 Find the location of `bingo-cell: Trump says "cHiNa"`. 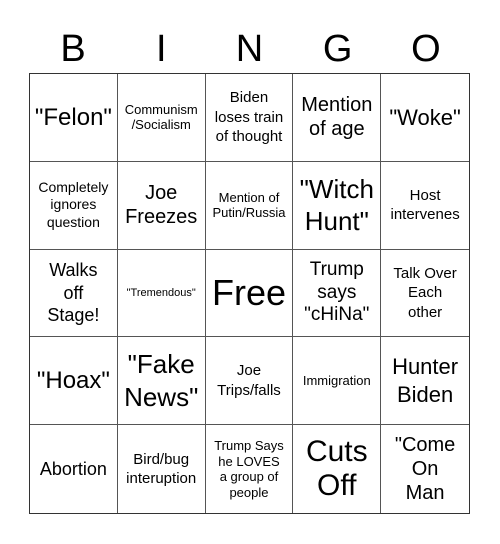

bingo-cell: Trump says "cHiNa" is located at coordinates (337, 293).